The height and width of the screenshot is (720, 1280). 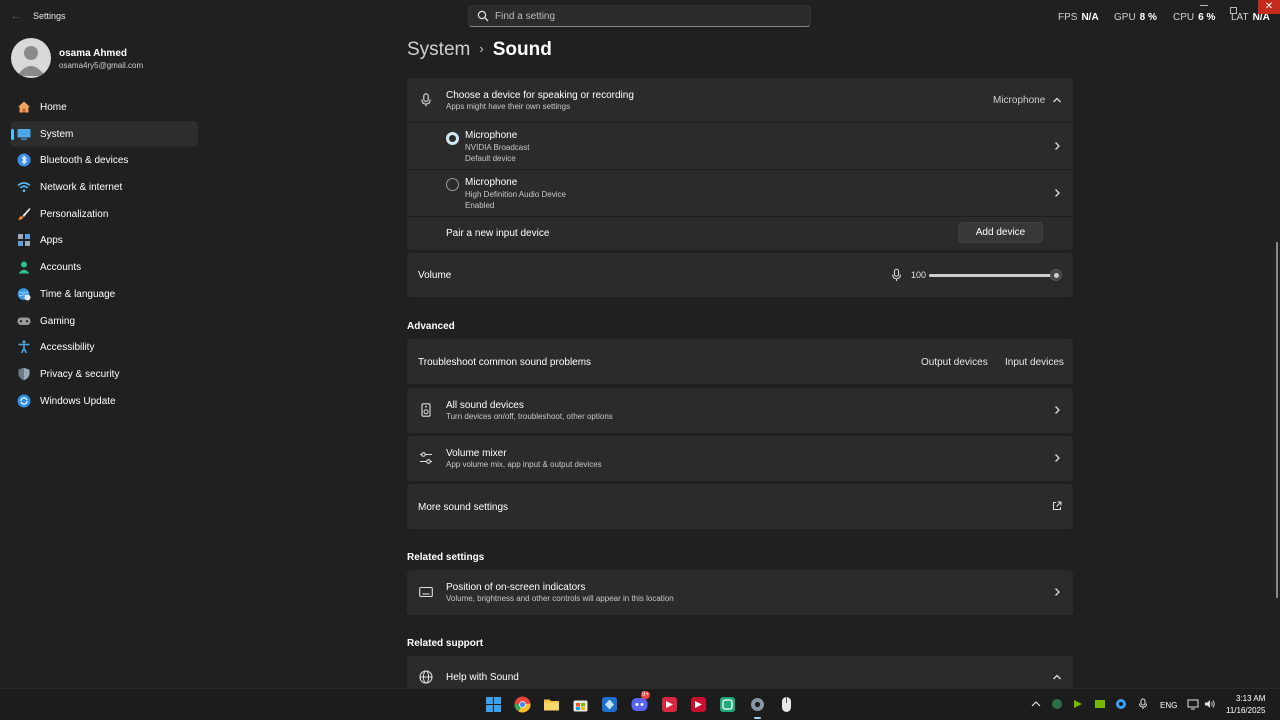 I want to click on close-icon: ✕, so click(x=1269, y=6).